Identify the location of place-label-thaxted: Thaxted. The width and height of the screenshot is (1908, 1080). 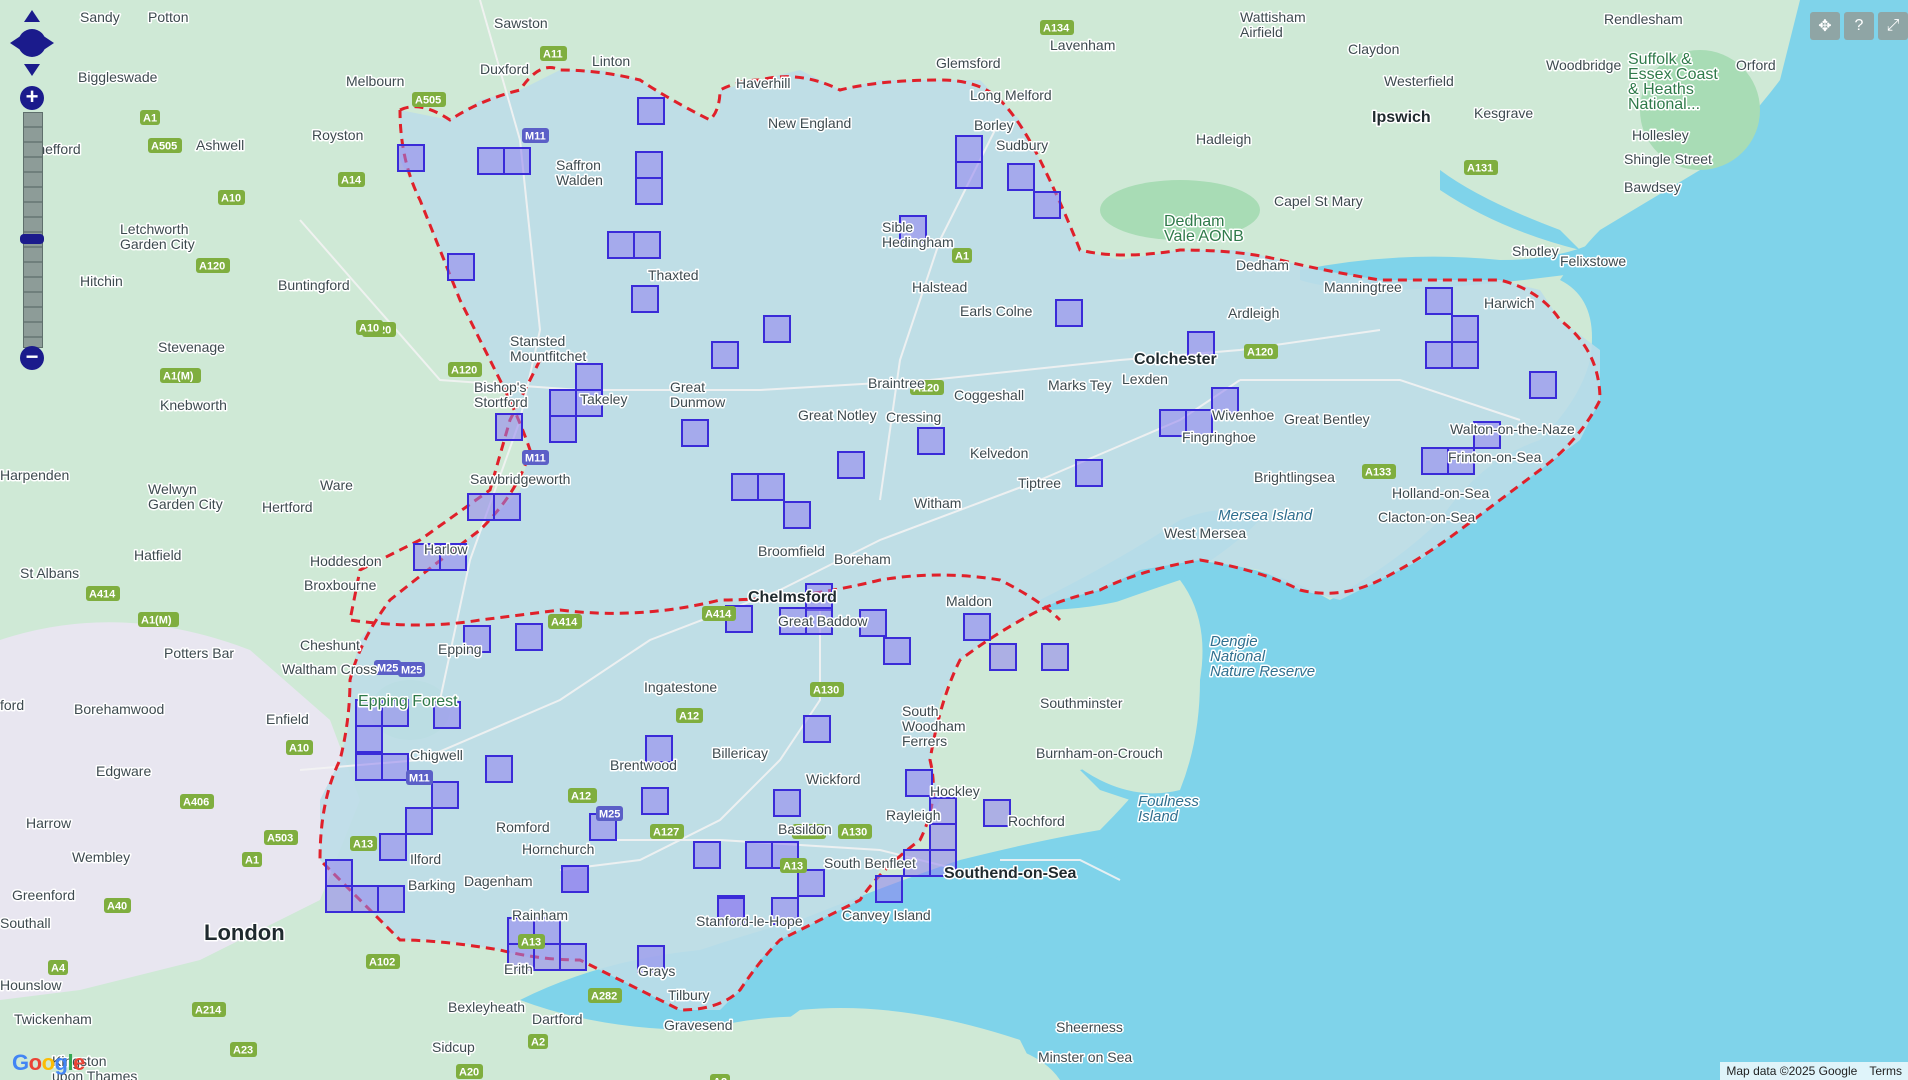
(673, 275).